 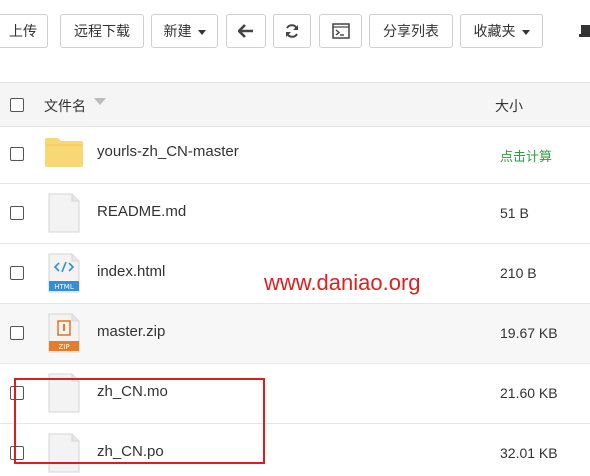 I want to click on back-button, so click(x=246, y=31).